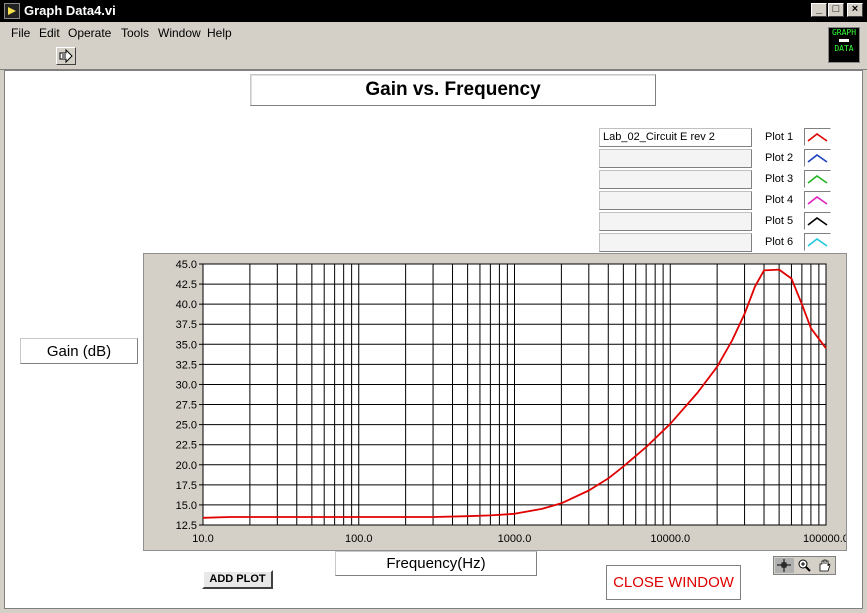  What do you see at coordinates (186, 486) in the screenshot?
I see `y-tick-label: 17.5` at bounding box center [186, 486].